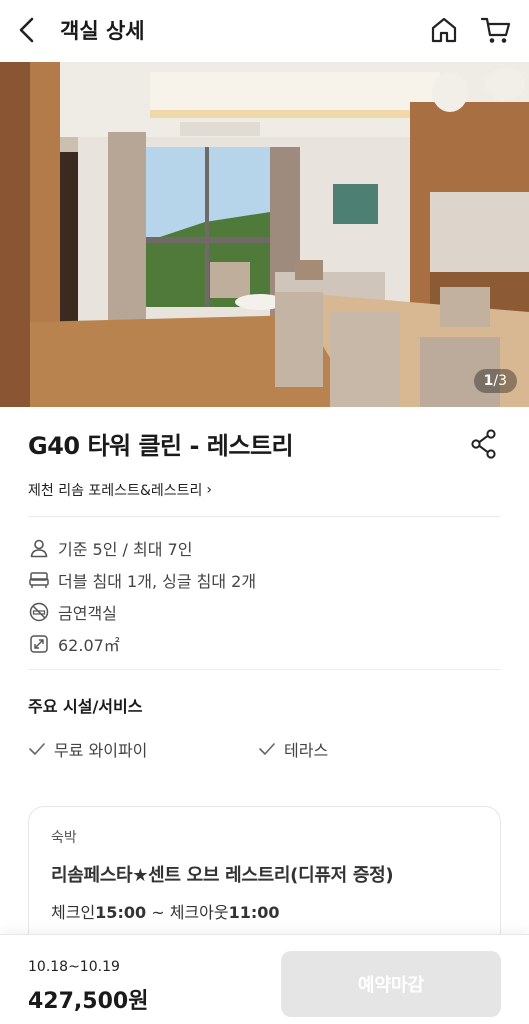 The image size is (529, 1024). I want to click on top-header: 객실 상세, so click(264, 30).